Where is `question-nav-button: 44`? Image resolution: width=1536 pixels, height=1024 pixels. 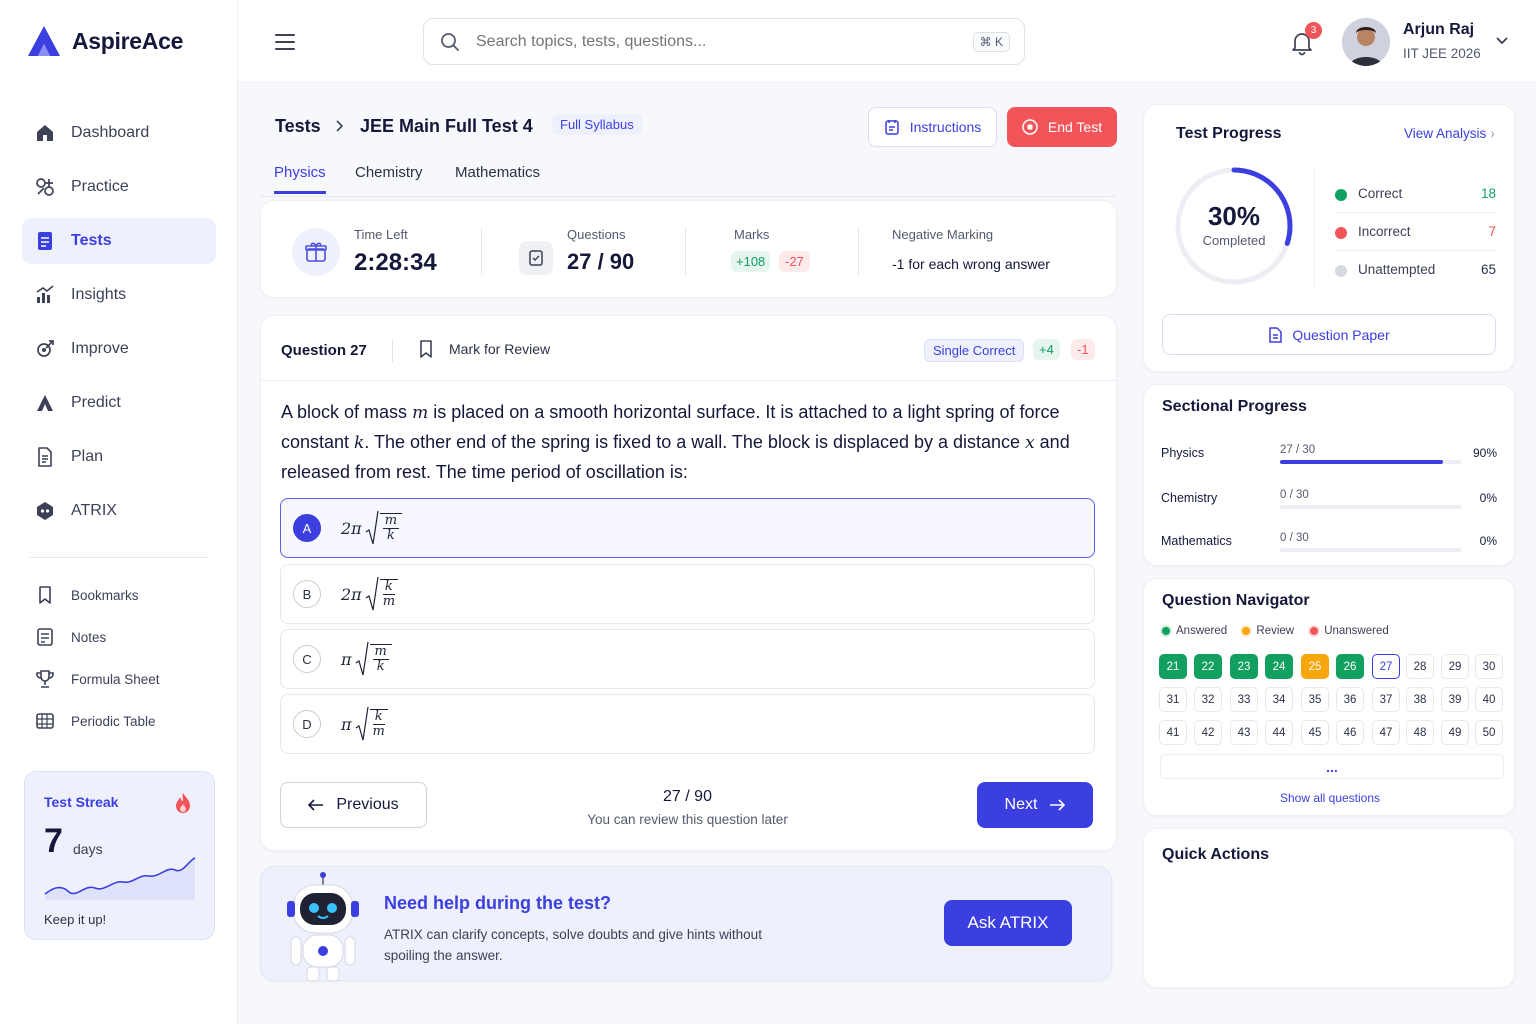 question-nav-button: 44 is located at coordinates (1279, 732).